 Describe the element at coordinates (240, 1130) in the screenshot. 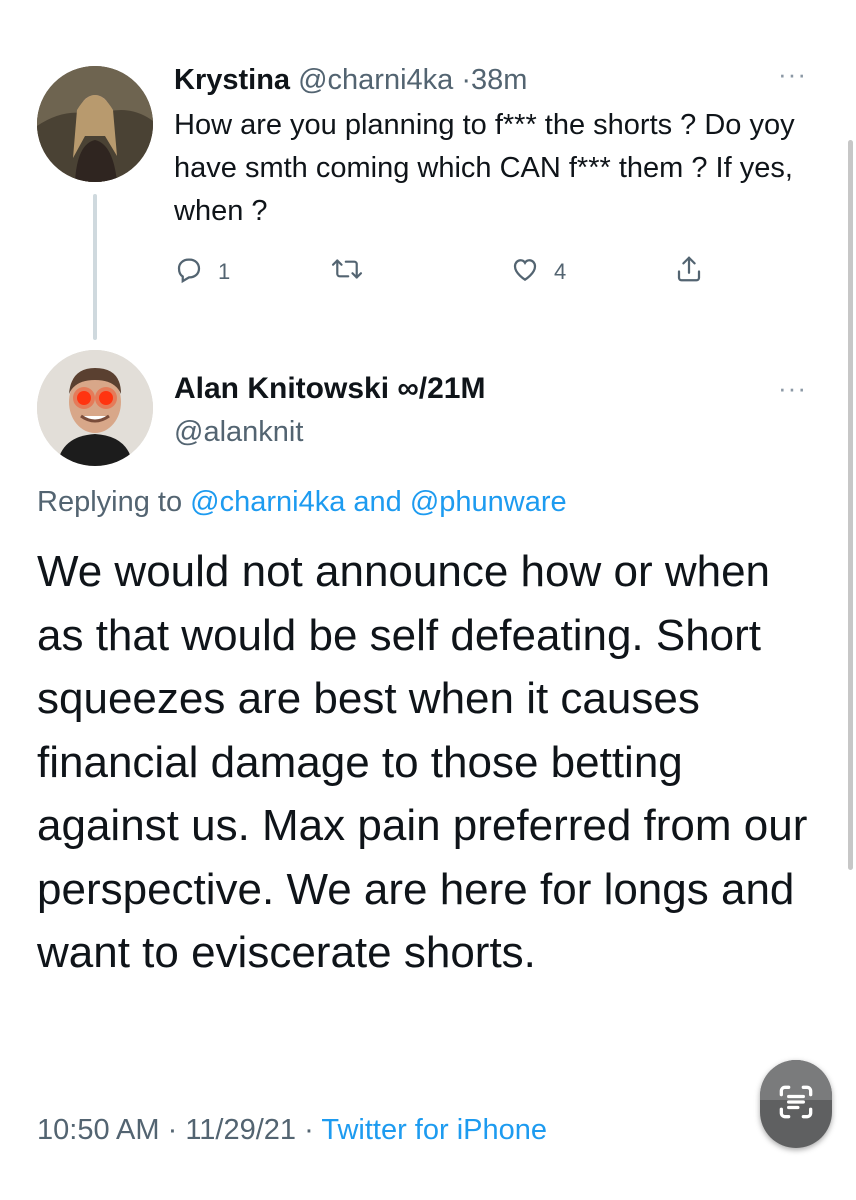

I see `tweet-date: 11/29/21` at that location.